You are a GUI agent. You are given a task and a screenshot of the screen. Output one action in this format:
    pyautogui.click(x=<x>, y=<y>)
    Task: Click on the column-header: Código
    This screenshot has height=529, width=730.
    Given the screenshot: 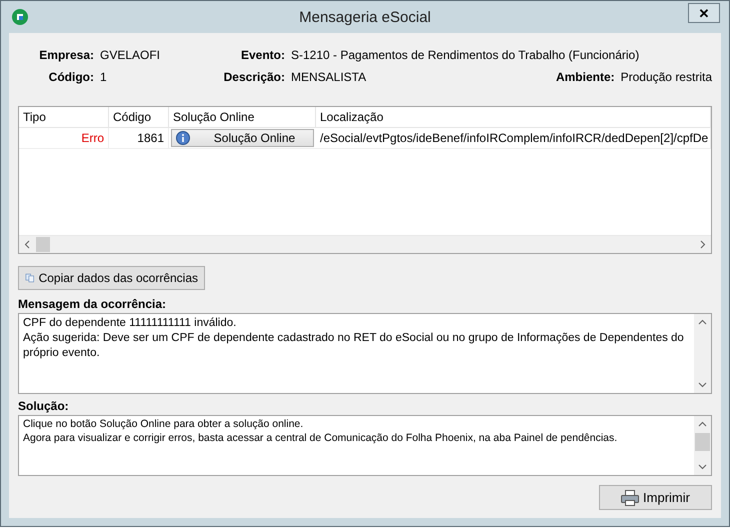 What is the action you would take?
    pyautogui.click(x=139, y=117)
    